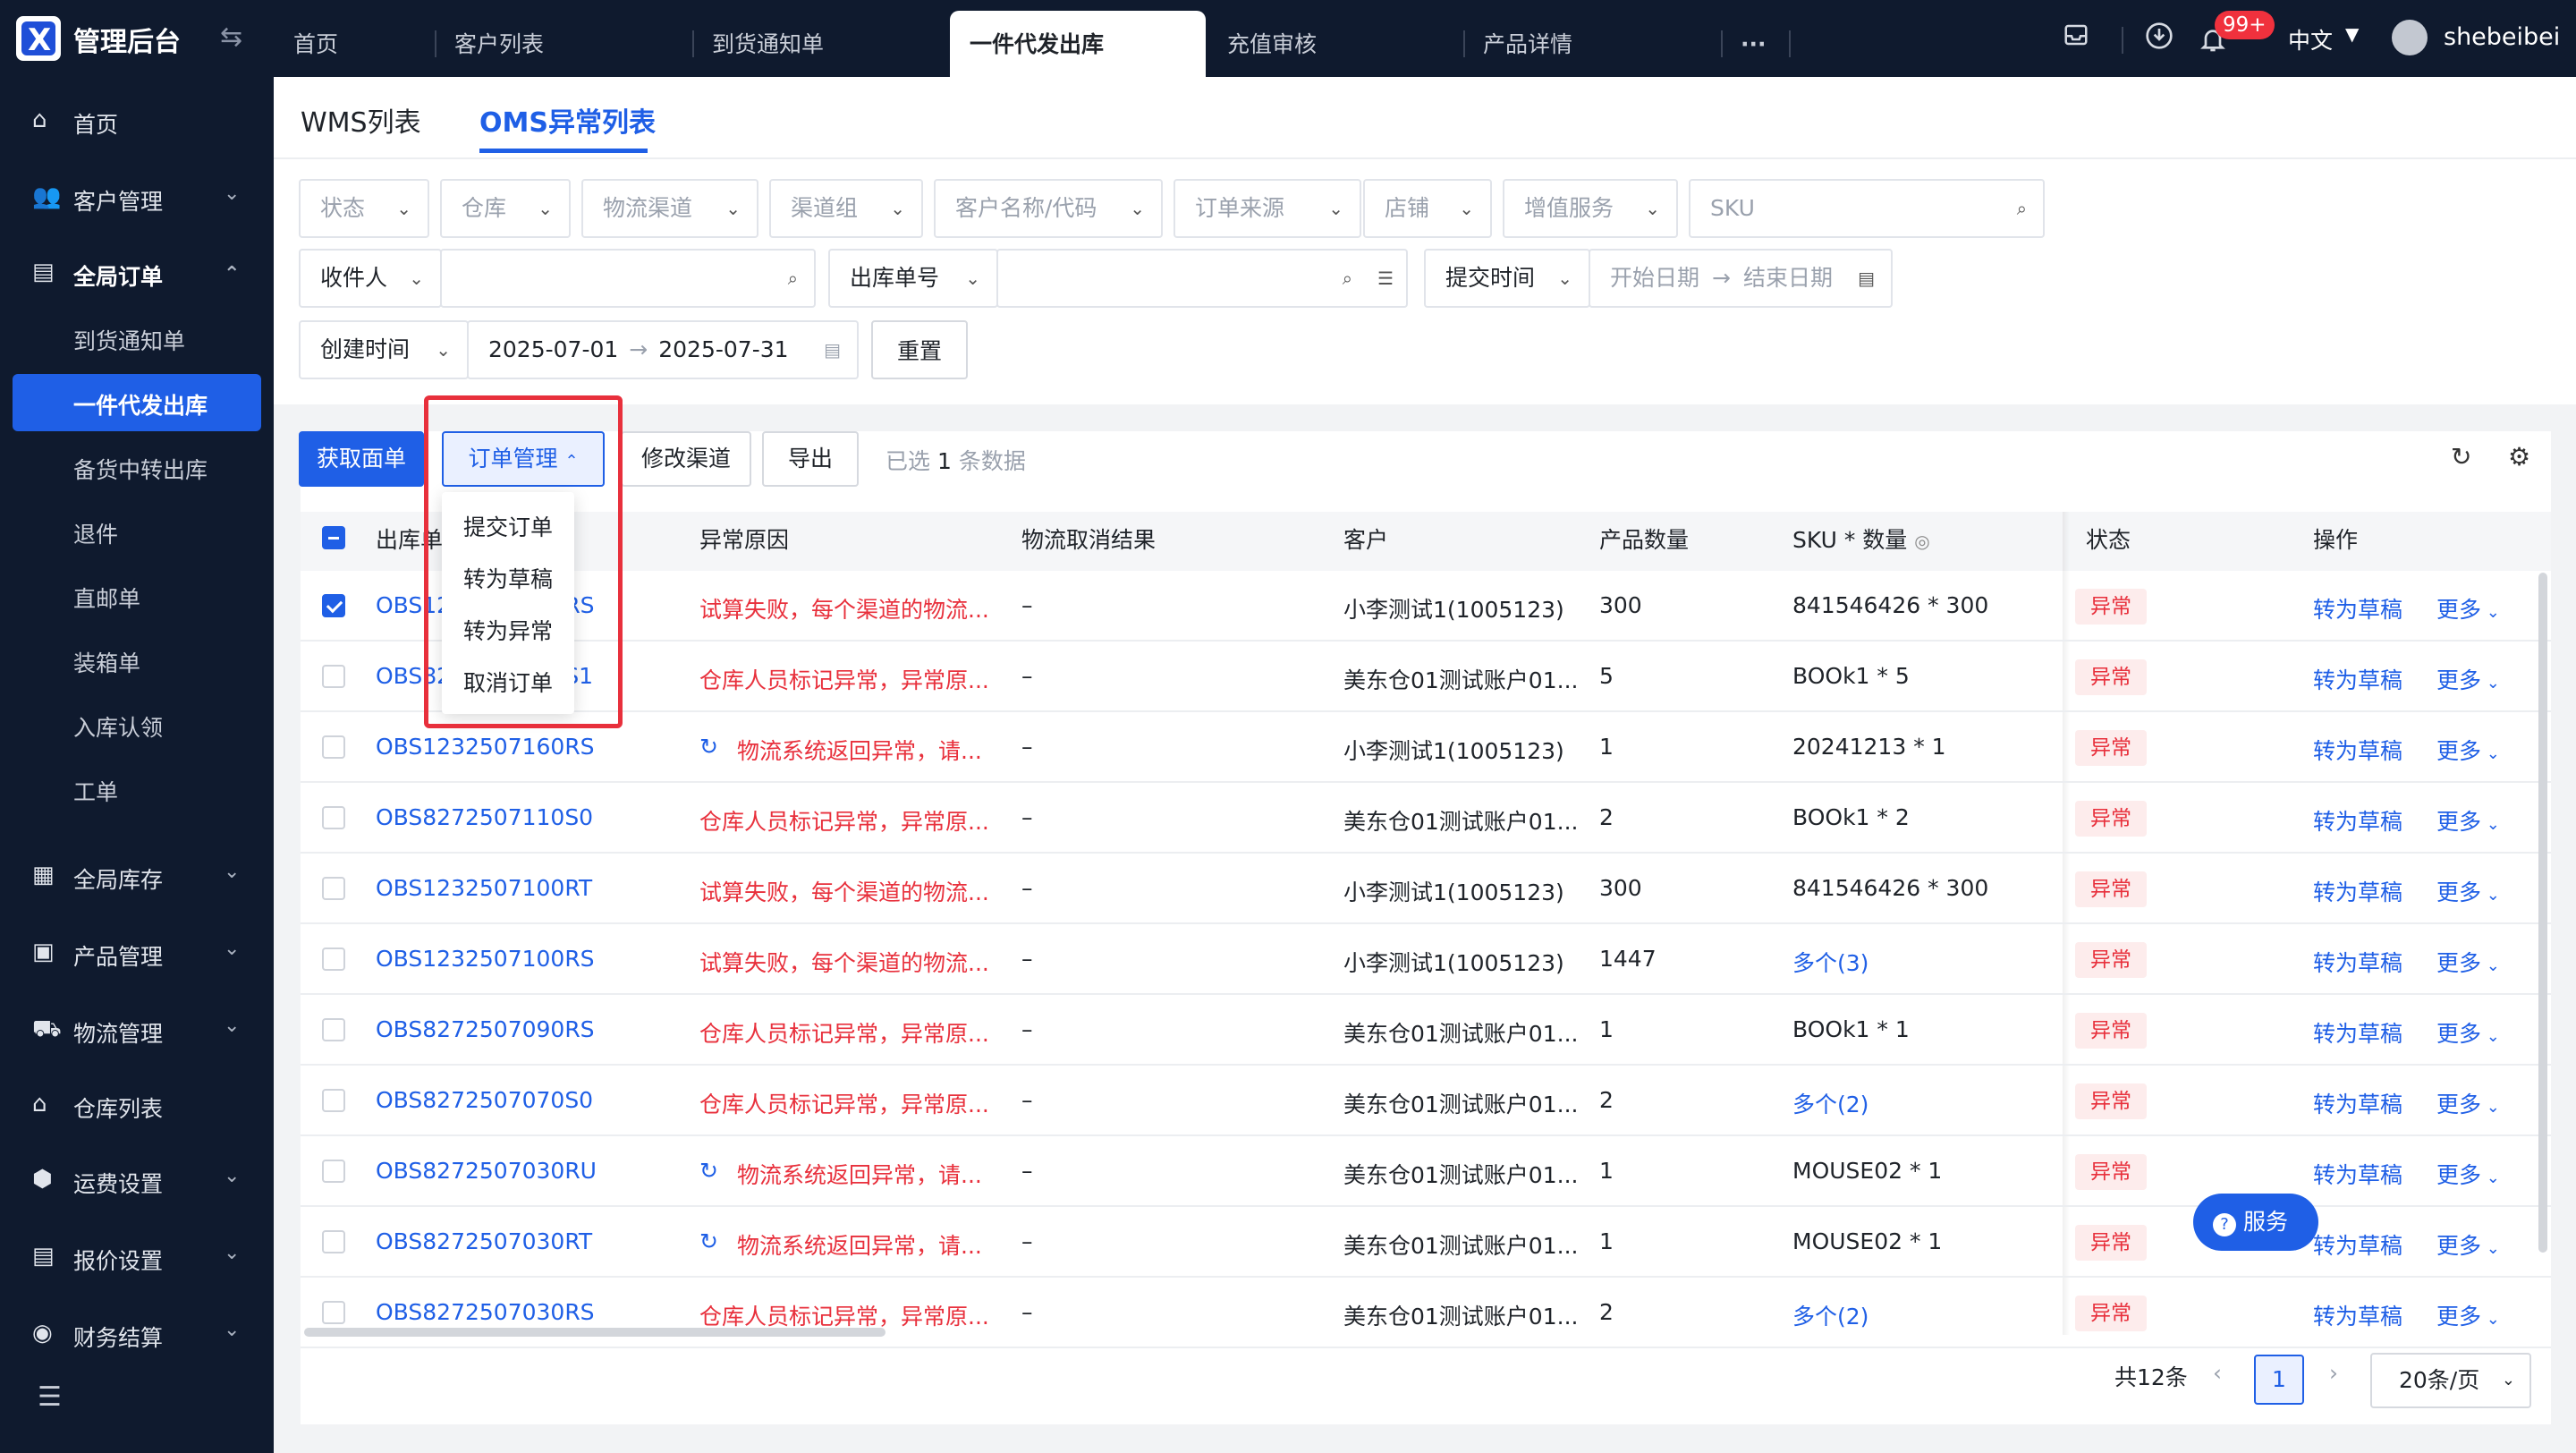 The image size is (2576, 1453). Describe the element at coordinates (567, 120) in the screenshot. I see `subtab-oms: OMS异常列表` at that location.